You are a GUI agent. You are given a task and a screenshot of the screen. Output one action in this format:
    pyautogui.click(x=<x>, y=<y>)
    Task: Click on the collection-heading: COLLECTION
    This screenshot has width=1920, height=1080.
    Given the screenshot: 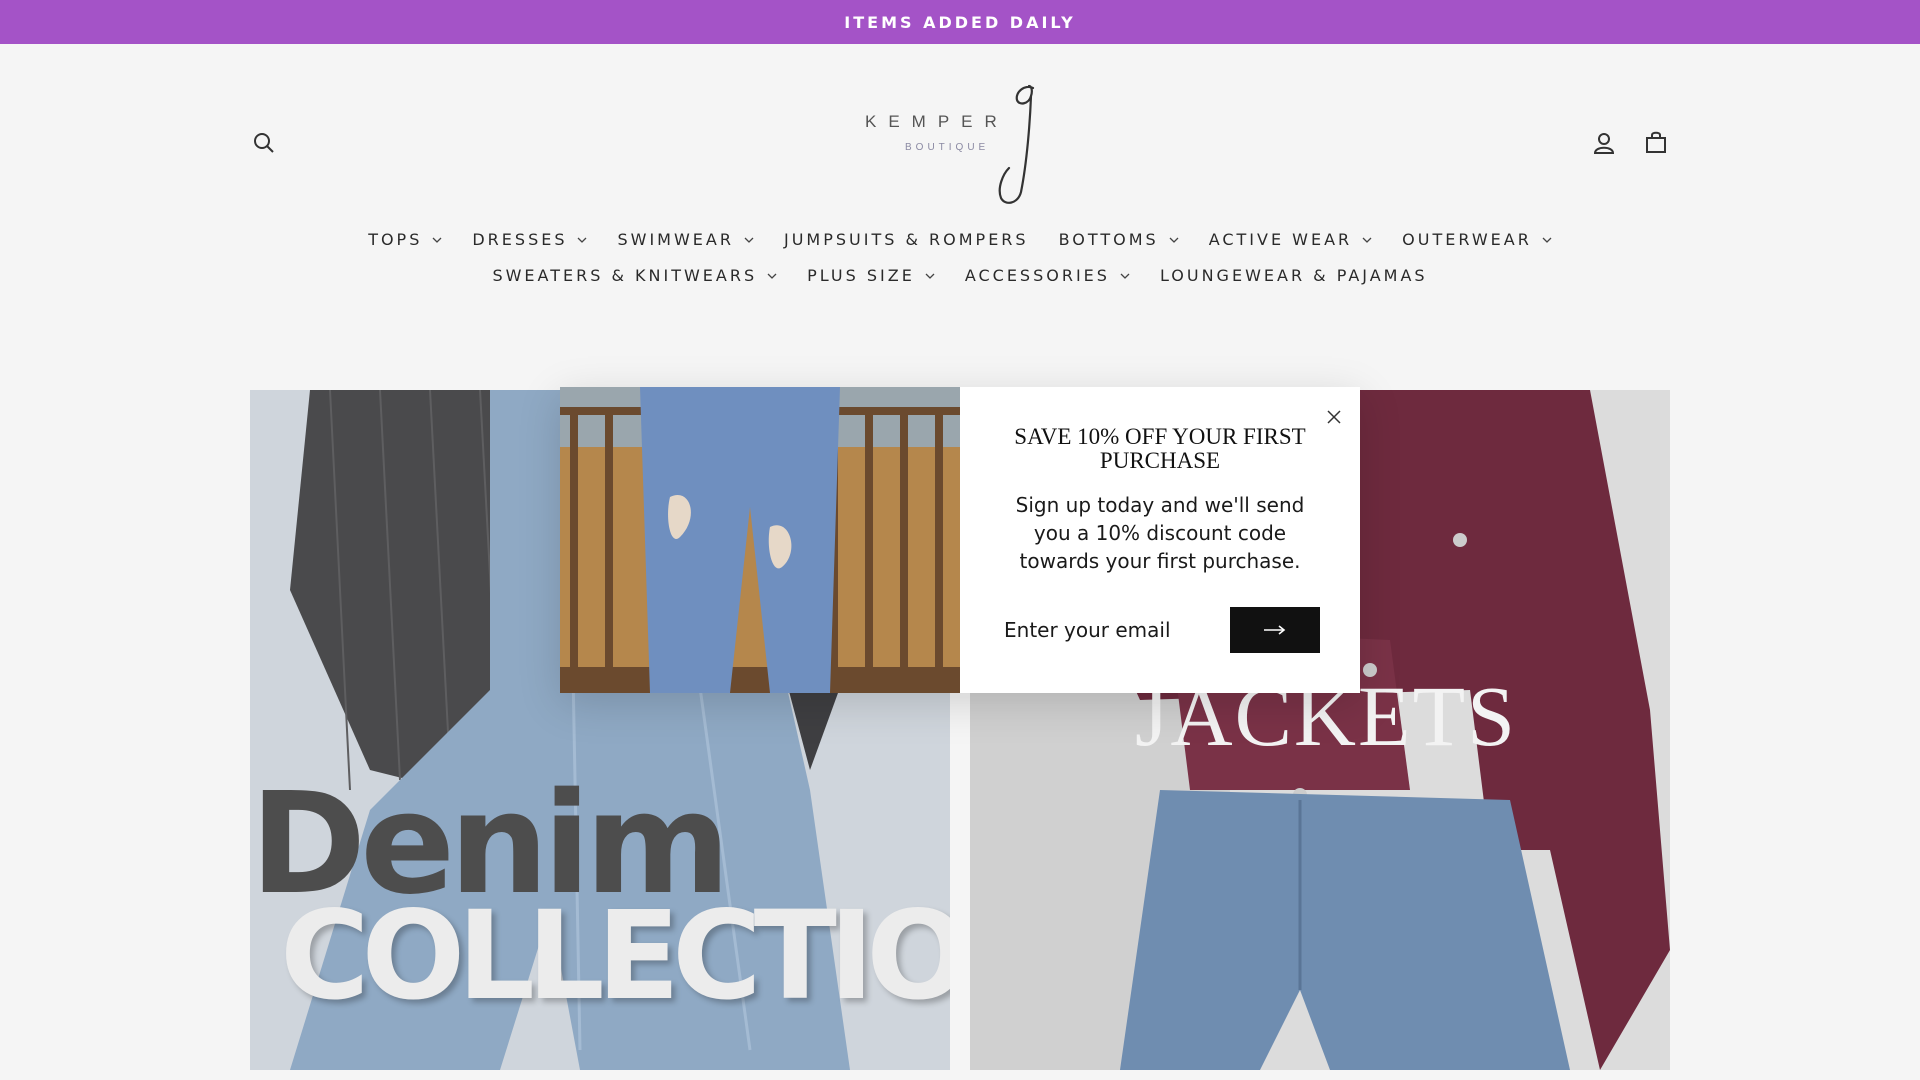 What is the action you would take?
    pyautogui.click(x=615, y=956)
    